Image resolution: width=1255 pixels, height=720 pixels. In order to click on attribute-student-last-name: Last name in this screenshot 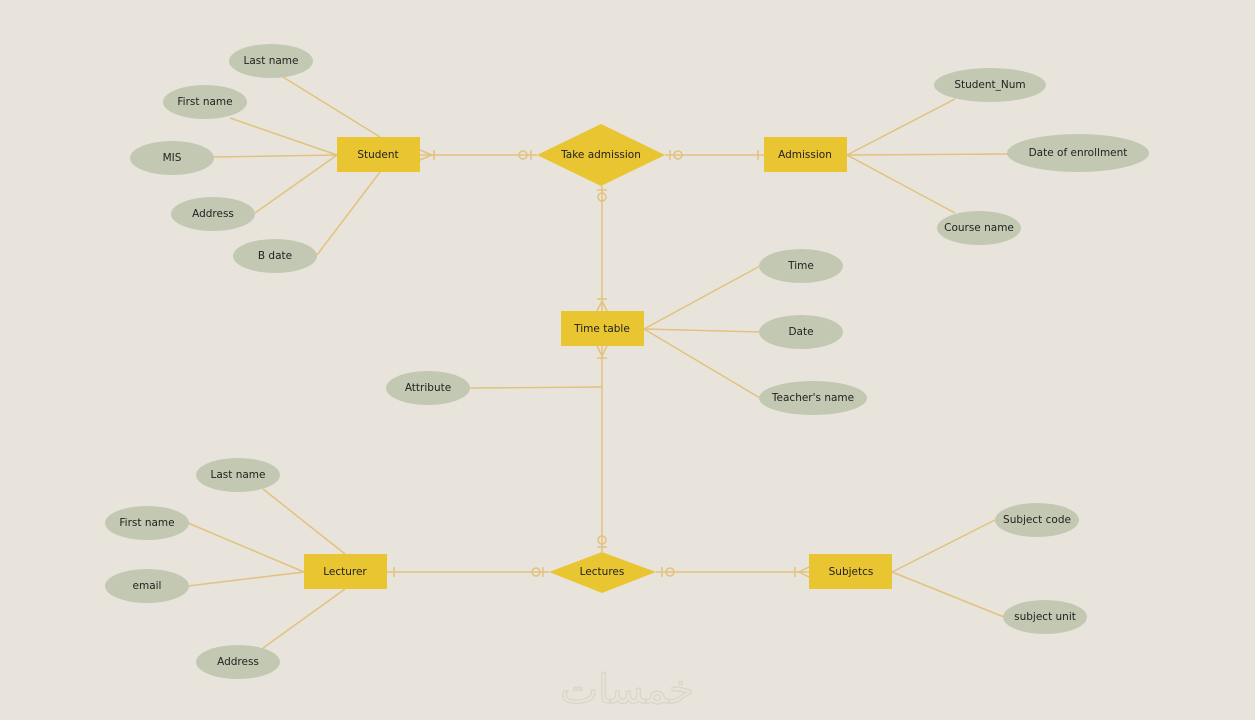, I will do `click(271, 61)`.